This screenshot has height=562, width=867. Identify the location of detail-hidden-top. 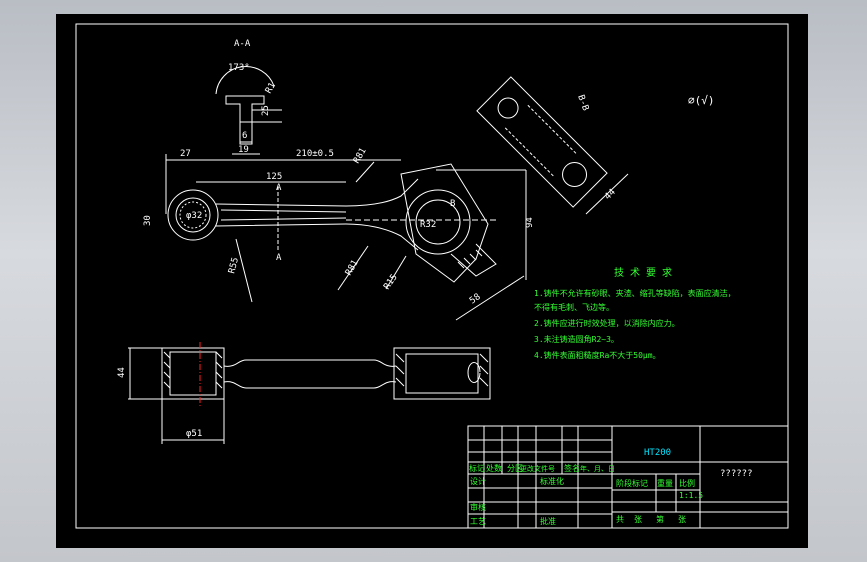
(552, 129).